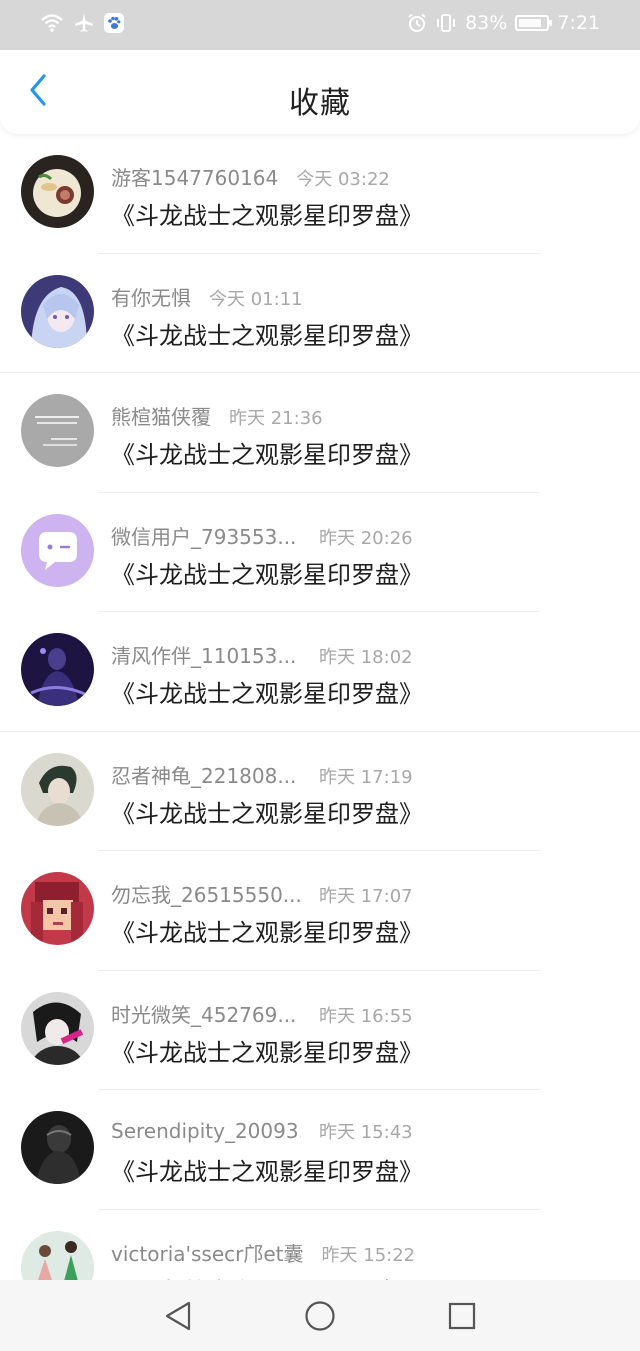  Describe the element at coordinates (366, 538) in the screenshot. I see `timestamp: 昨天 20:26` at that location.